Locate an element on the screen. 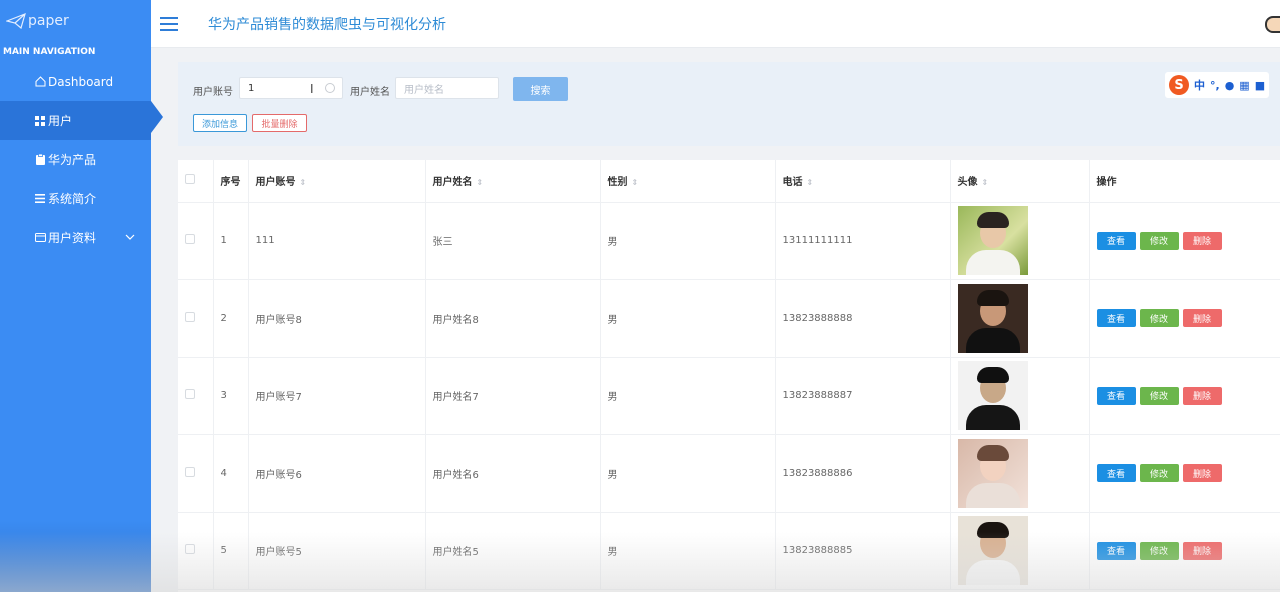 Image resolution: width=1280 pixels, height=592 pixels. cell-phone: 13823888885 is located at coordinates (863, 551).